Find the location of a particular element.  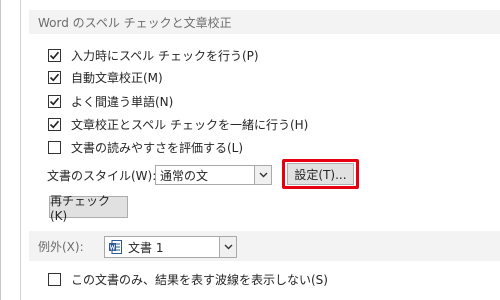

exceptions-document-value: 文書 1 is located at coordinates (146, 247).